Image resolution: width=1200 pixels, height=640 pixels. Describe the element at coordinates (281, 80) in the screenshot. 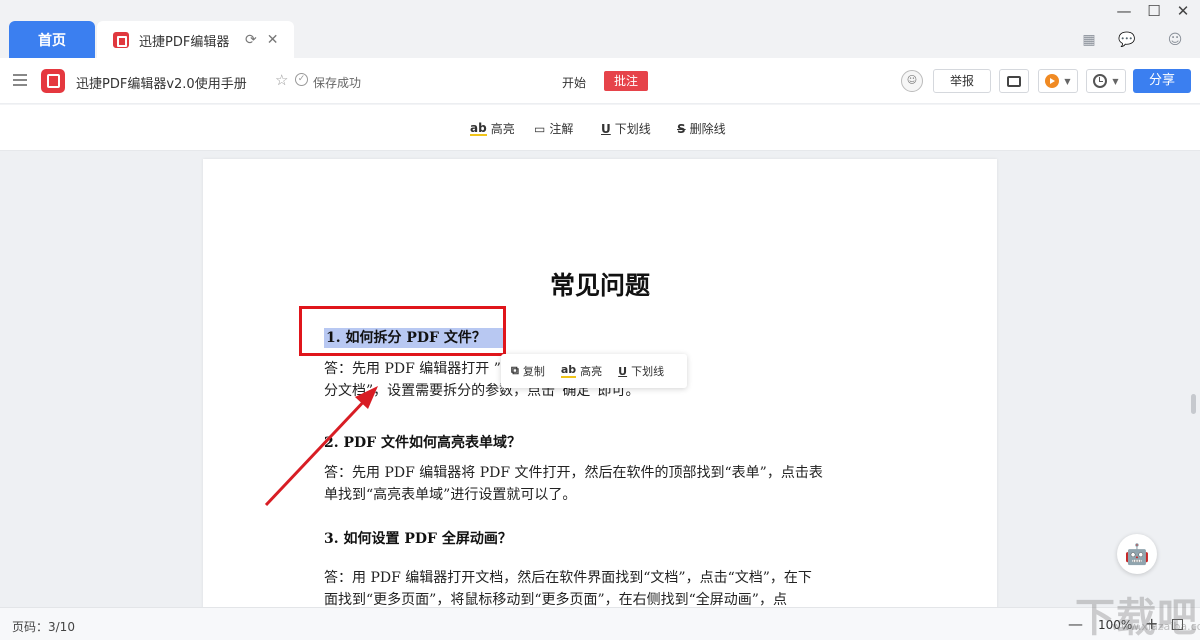

I see `star-icon: ☆` at that location.